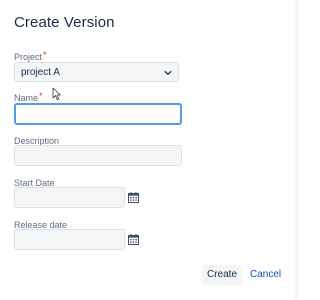  I want to click on project-label: Project*, so click(30, 56).